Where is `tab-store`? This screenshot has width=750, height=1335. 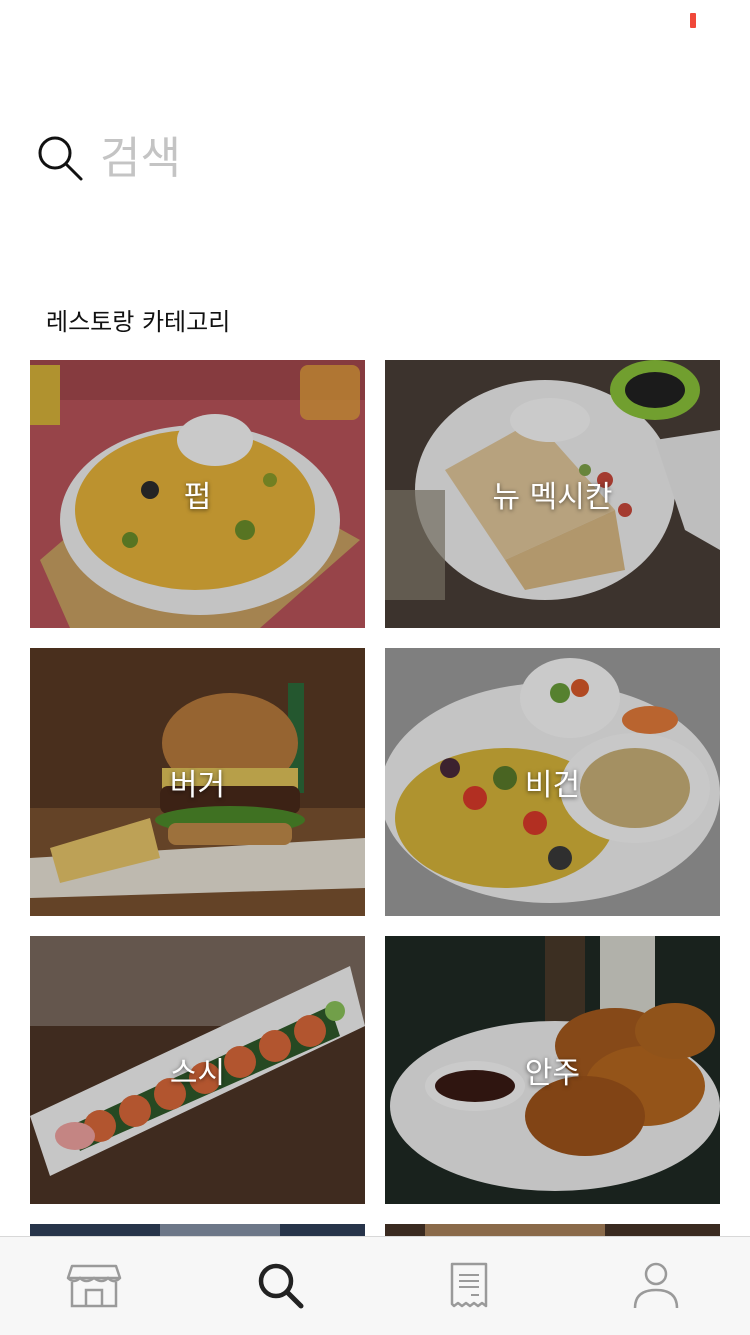 tab-store is located at coordinates (93, 1286).